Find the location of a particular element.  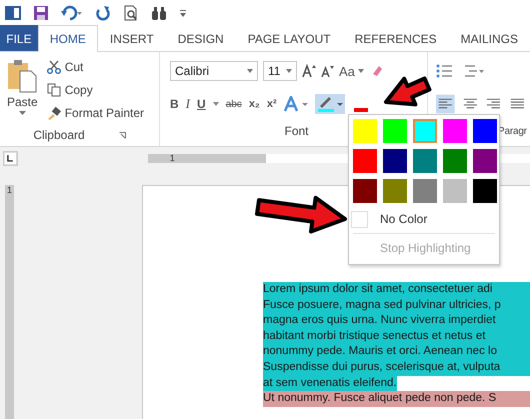

justify-icon is located at coordinates (517, 104).